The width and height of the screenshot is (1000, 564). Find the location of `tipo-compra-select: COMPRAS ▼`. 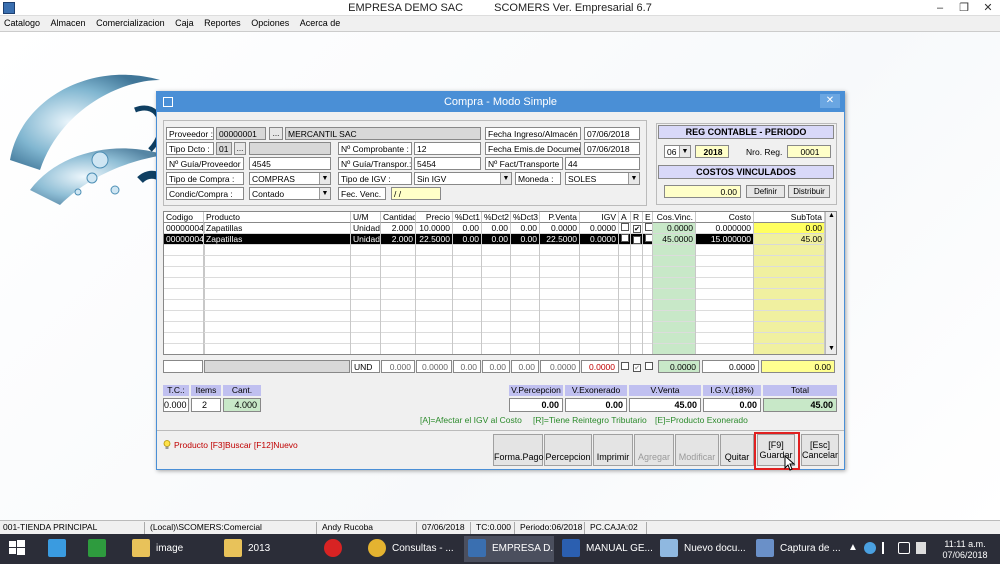

tipo-compra-select: COMPRAS ▼ is located at coordinates (290, 178).